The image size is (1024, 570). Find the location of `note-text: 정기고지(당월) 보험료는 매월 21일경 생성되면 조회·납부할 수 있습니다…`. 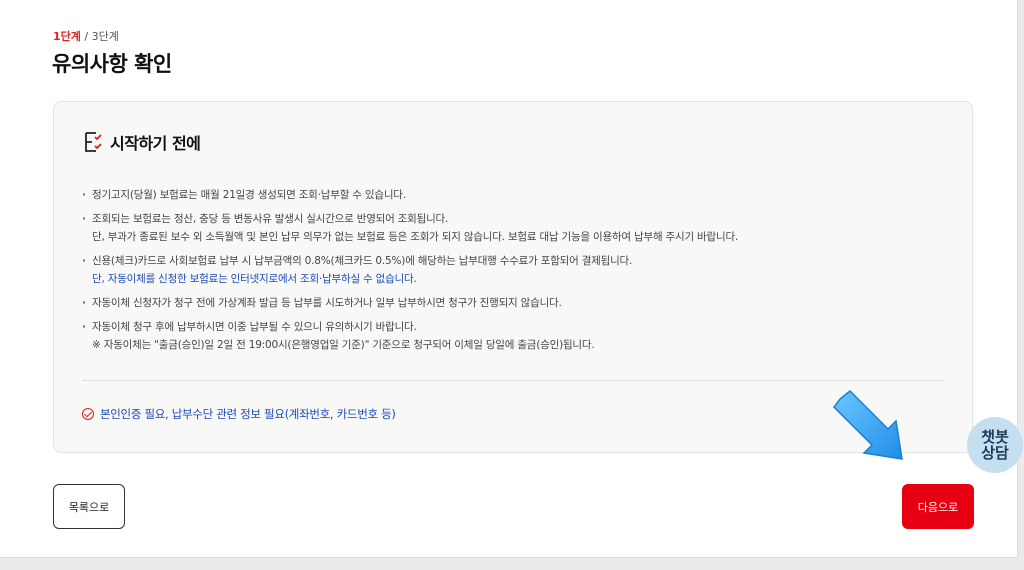

note-text: 정기고지(당월) 보험료는 매월 21일경 생성되면 조회·납부할 수 있습니다… is located at coordinates (249, 195).